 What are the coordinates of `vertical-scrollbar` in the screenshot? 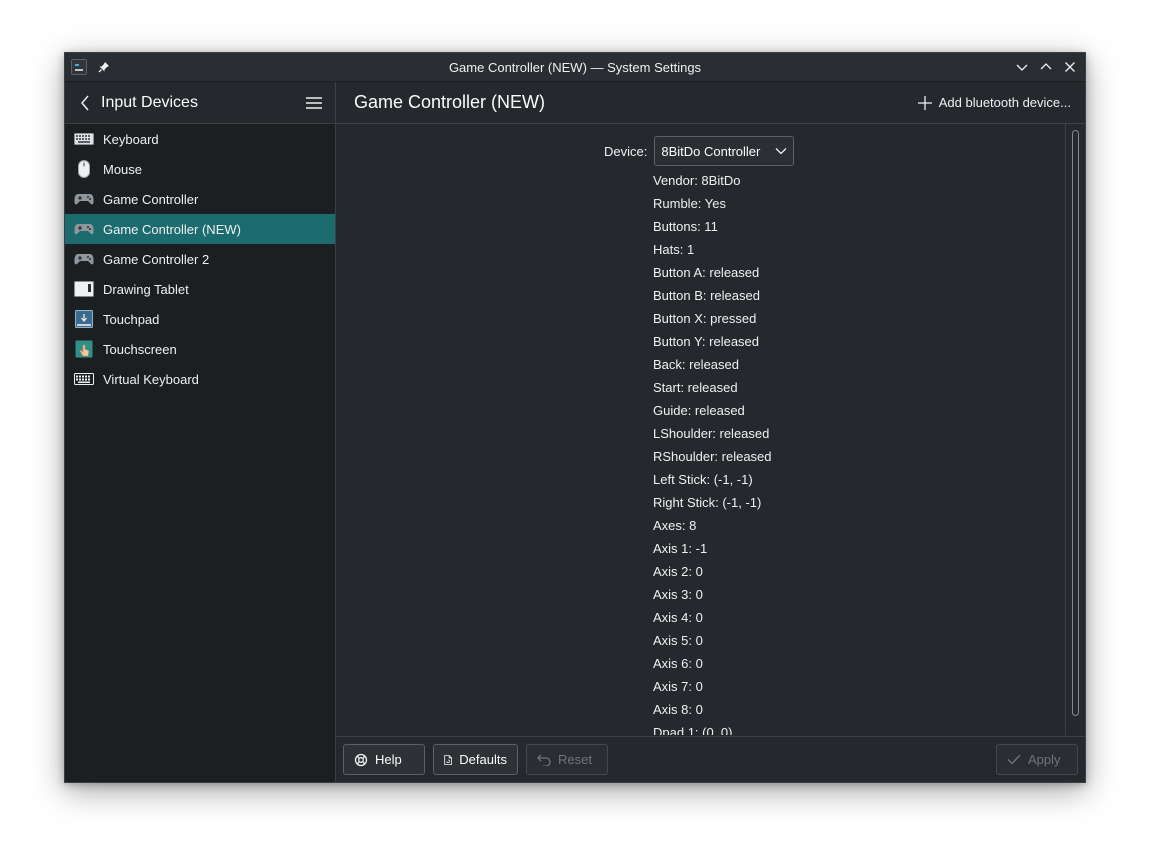 It's located at (1075, 429).